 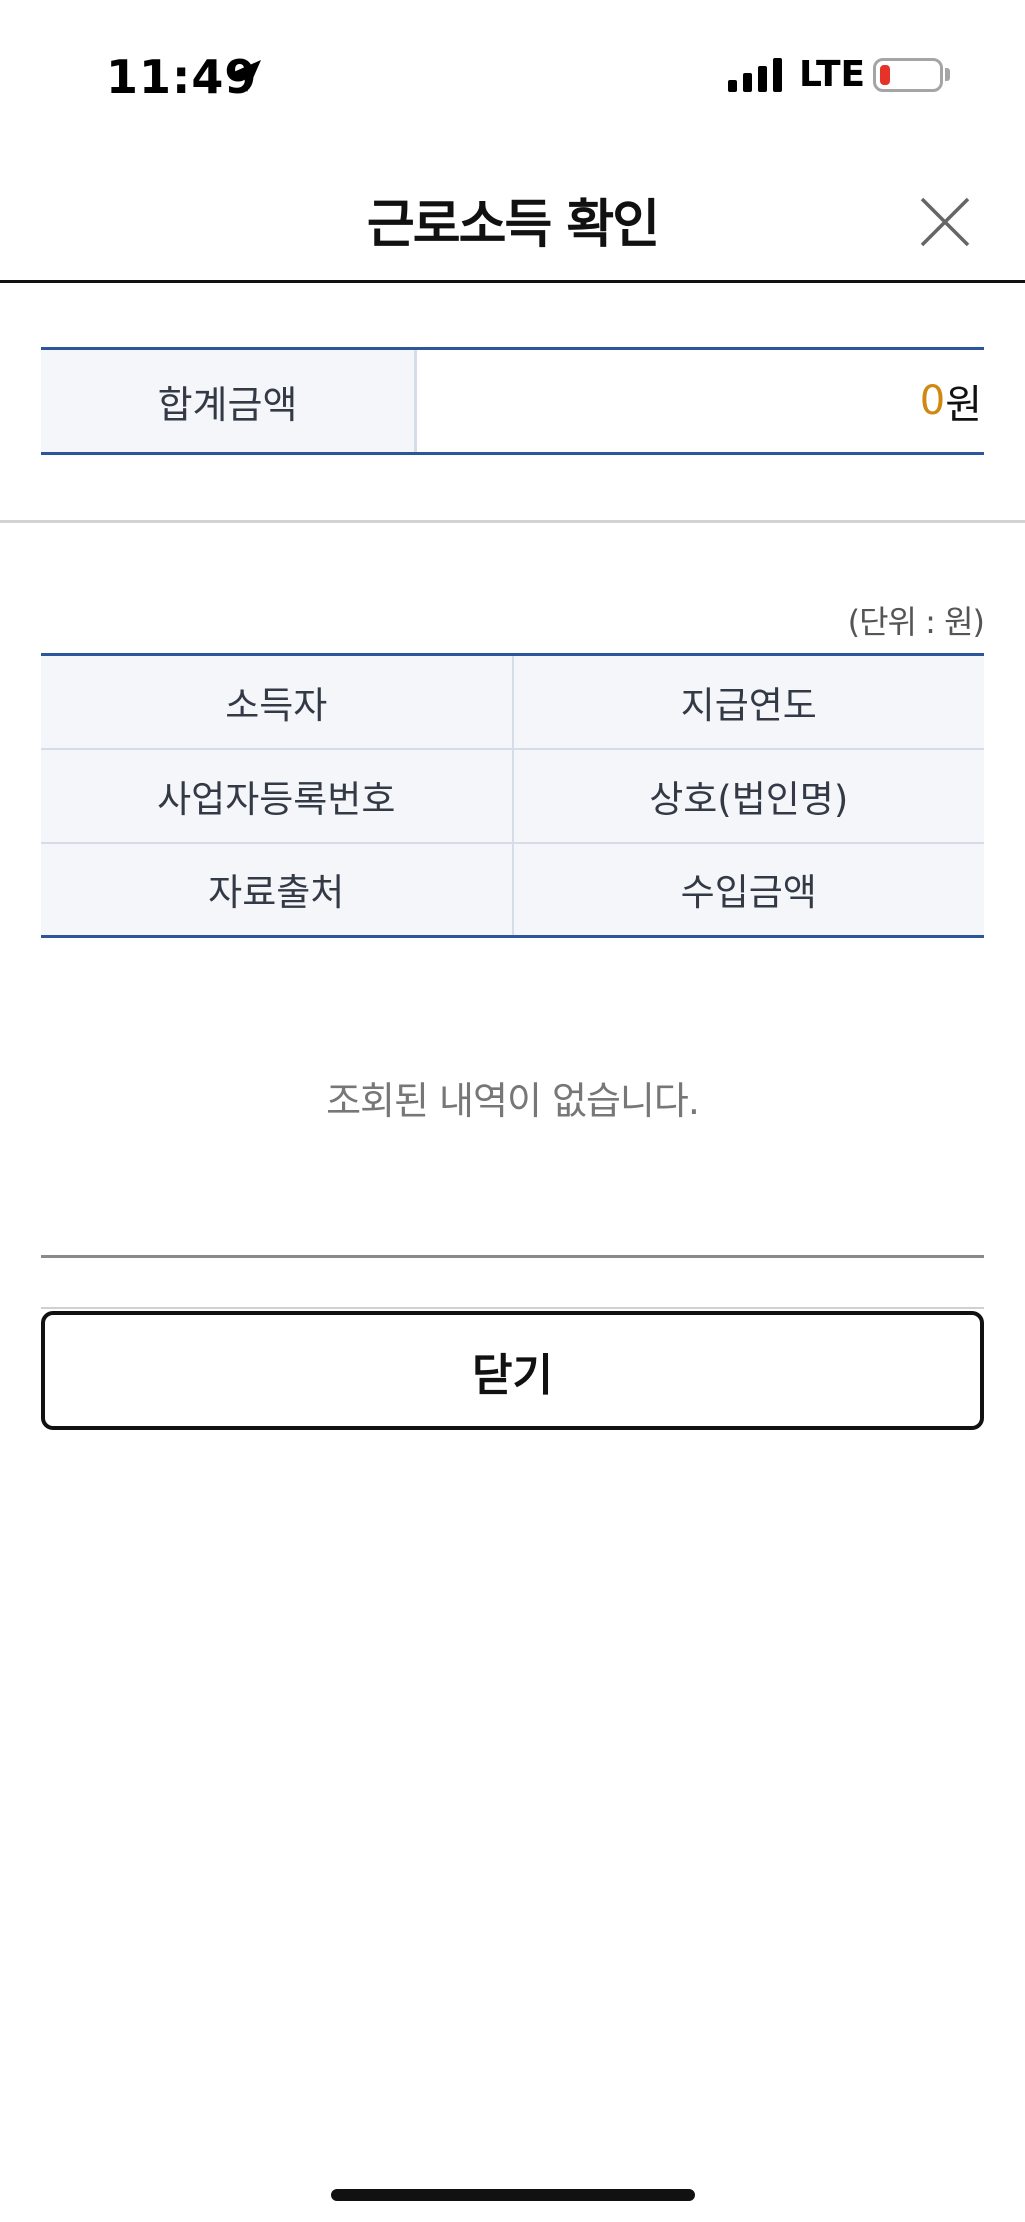 I want to click on col-data-source: 자료출처, so click(x=277, y=889).